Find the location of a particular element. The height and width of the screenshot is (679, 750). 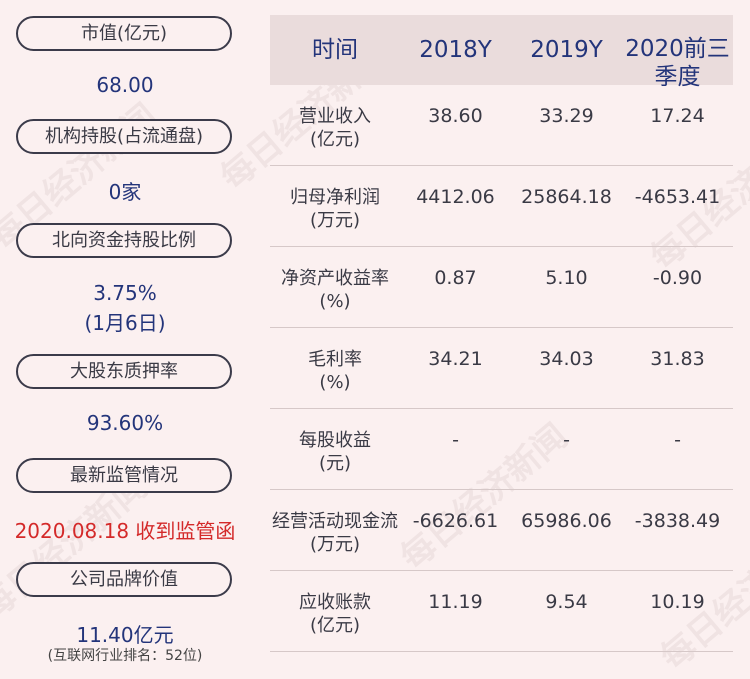

cell-2020: -3838.49 is located at coordinates (677, 521).